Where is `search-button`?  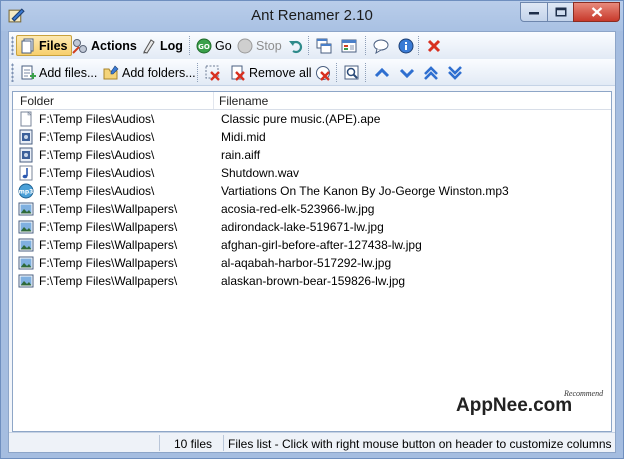 search-button is located at coordinates (352, 72).